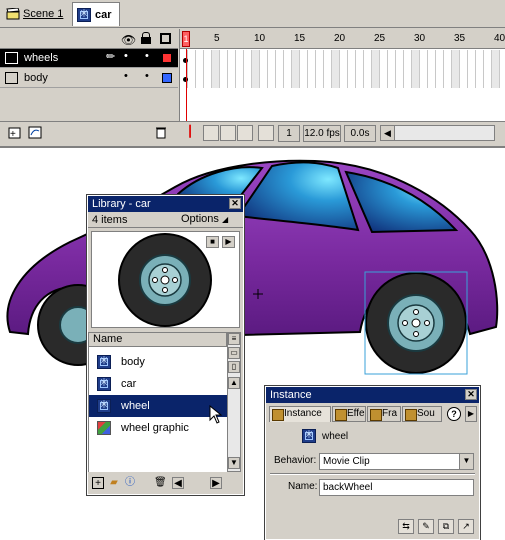 Image resolution: width=505 pixels, height=540 pixels. What do you see at coordinates (342, 39) in the screenshot?
I see `frame-ruler: 1 5 10 15 20 25 30 35 40` at bounding box center [342, 39].